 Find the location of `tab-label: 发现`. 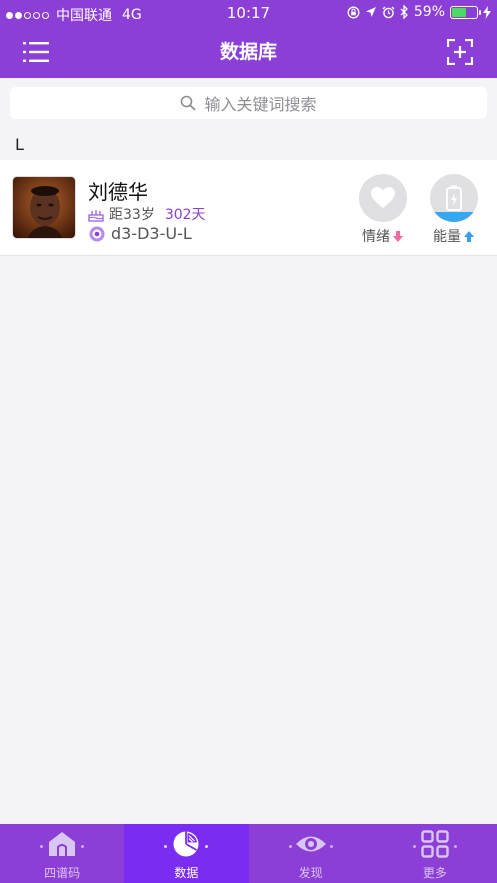

tab-label: 发现 is located at coordinates (310, 873).